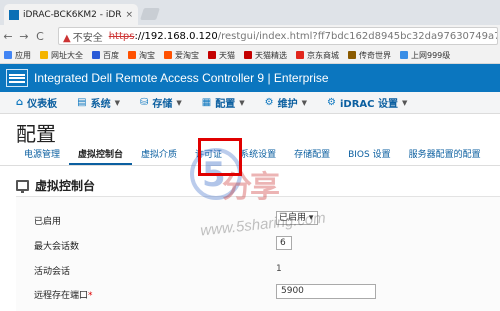 Image resolution: width=500 pixels, height=311 pixels. I want to click on bookmark-item: 上网999级, so click(425, 55).